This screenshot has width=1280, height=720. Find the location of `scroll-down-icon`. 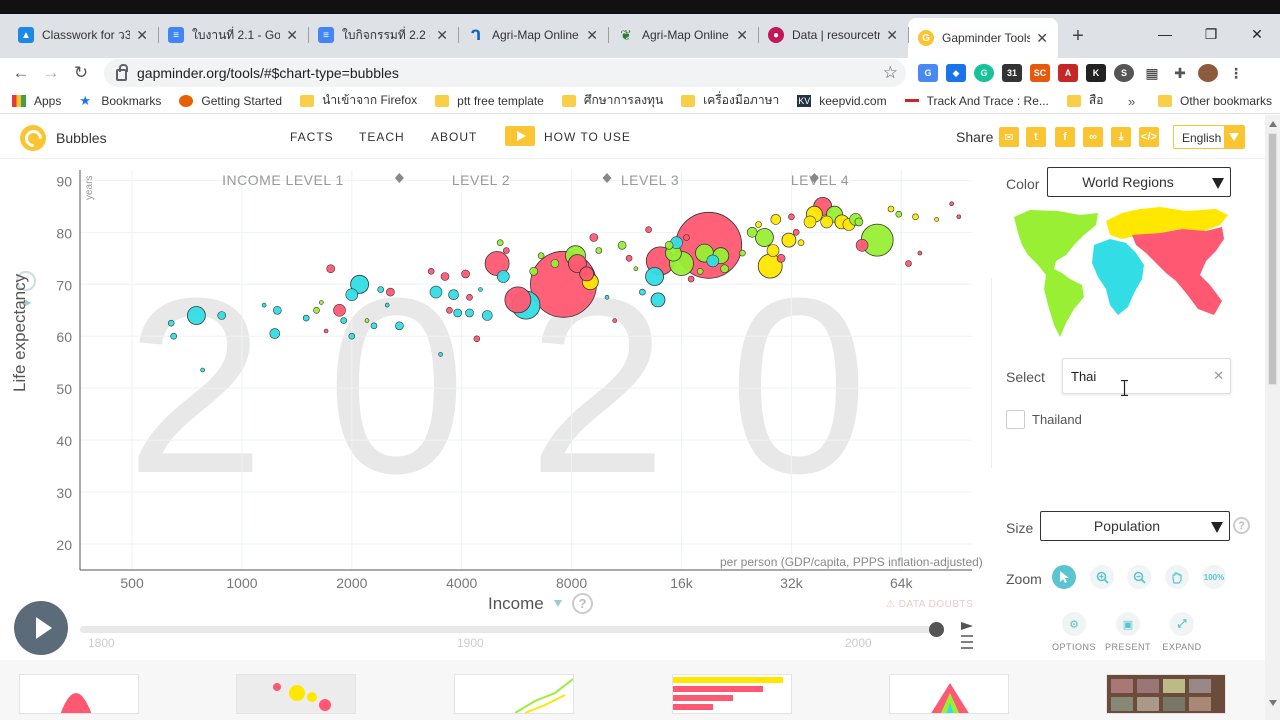

scroll-down-icon is located at coordinates (1273, 703).